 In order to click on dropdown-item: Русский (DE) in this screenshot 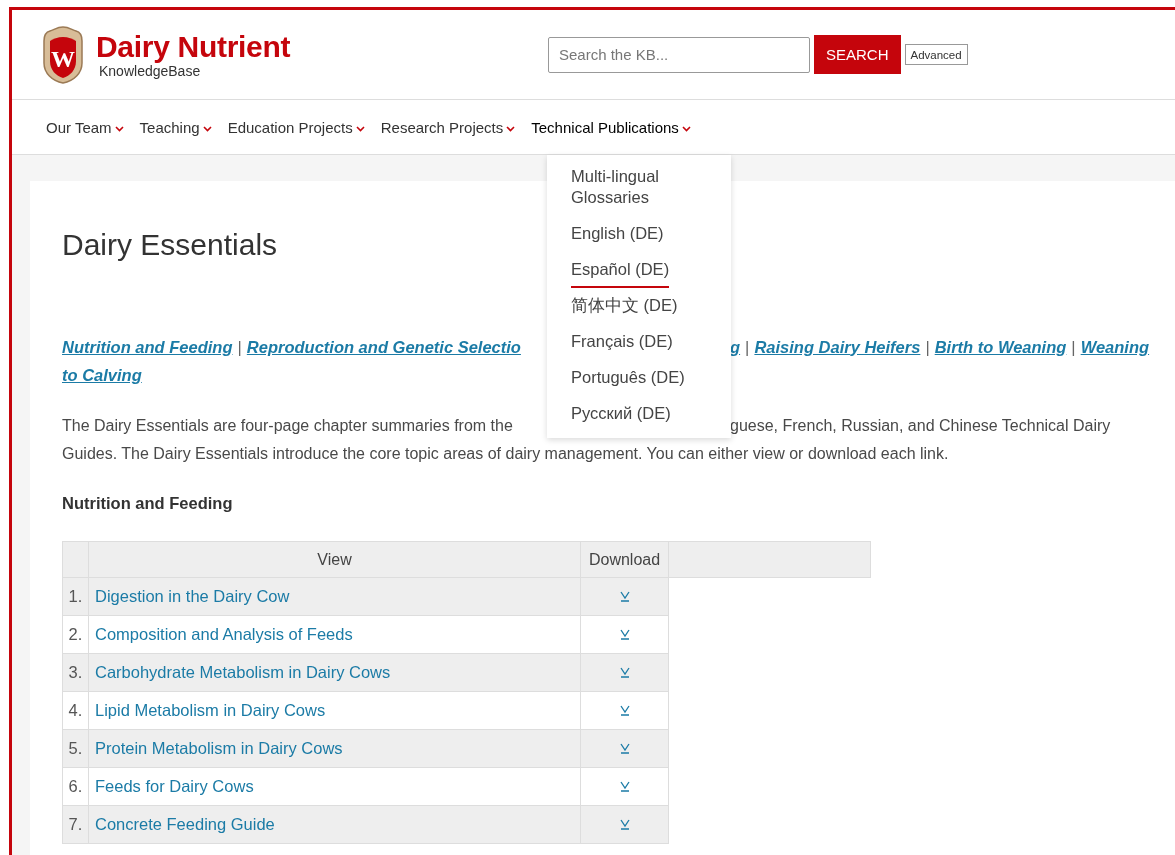, I will do `click(621, 414)`.